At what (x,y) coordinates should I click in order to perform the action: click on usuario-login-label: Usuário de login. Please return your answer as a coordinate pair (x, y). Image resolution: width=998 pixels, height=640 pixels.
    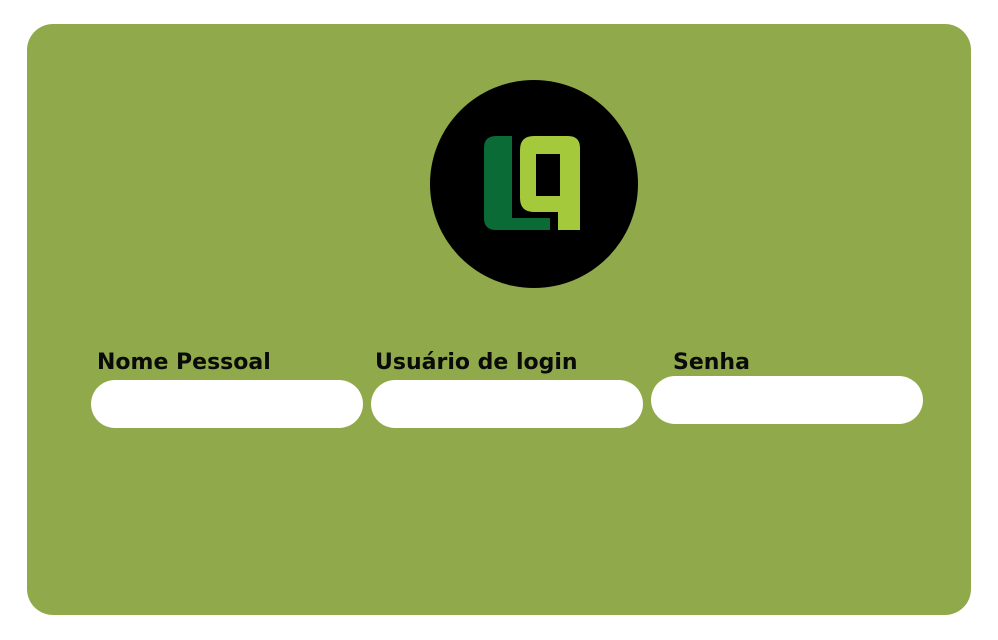
    Looking at the image, I should click on (476, 362).